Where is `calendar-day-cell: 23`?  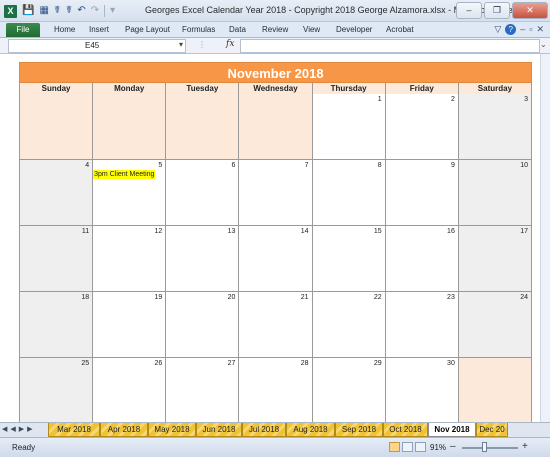 calendar-day-cell: 23 is located at coordinates (422, 325).